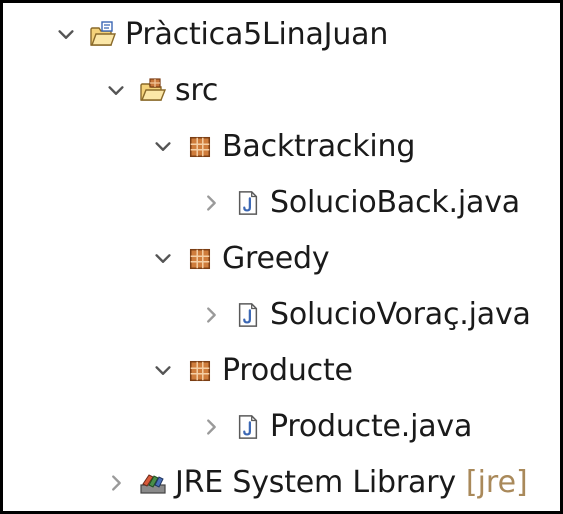 The height and width of the screenshot is (514, 563). What do you see at coordinates (400, 314) in the screenshot?
I see `tree-item-label: SolucioVoraç.java` at bounding box center [400, 314].